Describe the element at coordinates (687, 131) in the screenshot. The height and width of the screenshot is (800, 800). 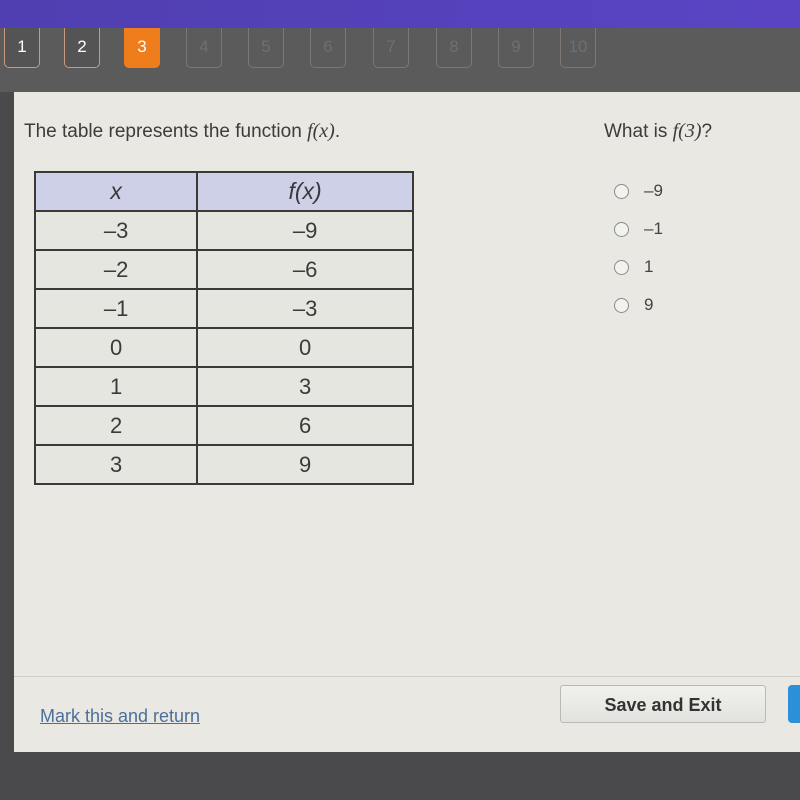
I see `question-function: f(3)` at that location.